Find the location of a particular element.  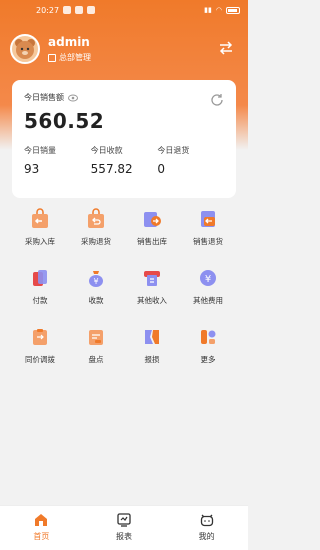

grid-label: 盘点 is located at coordinates (96, 359).